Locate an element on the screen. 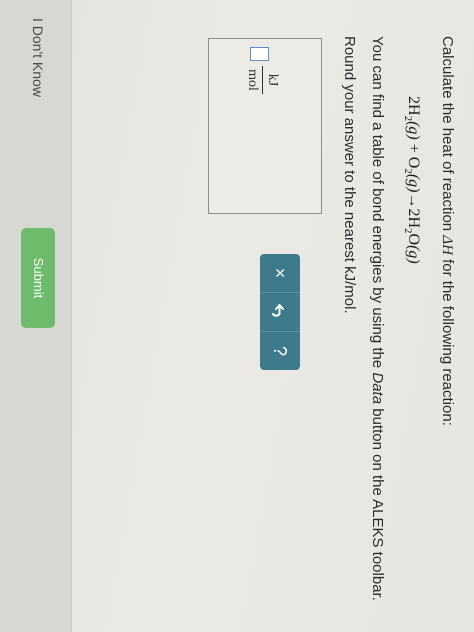 This screenshot has width=474, height=632. dont-know-button: I Don't Know is located at coordinates (38, 57).